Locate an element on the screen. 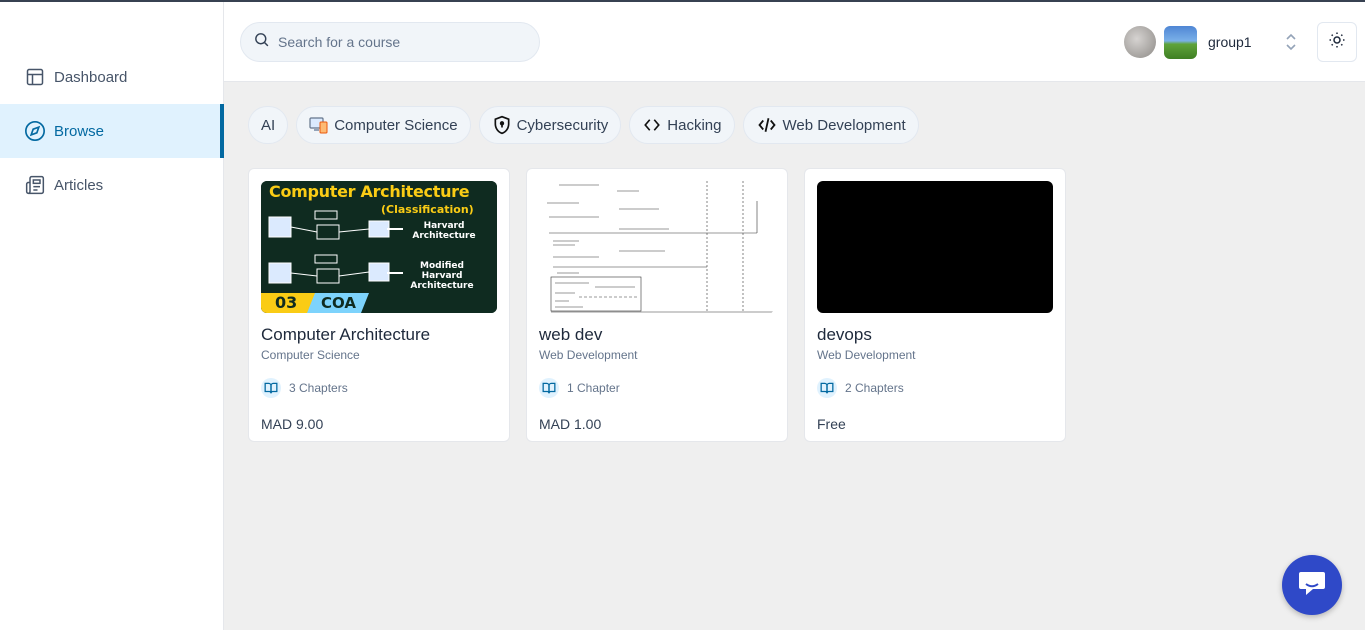 This screenshot has height=630, width=1365. sidebar-item-browse: Browse is located at coordinates (112, 131).